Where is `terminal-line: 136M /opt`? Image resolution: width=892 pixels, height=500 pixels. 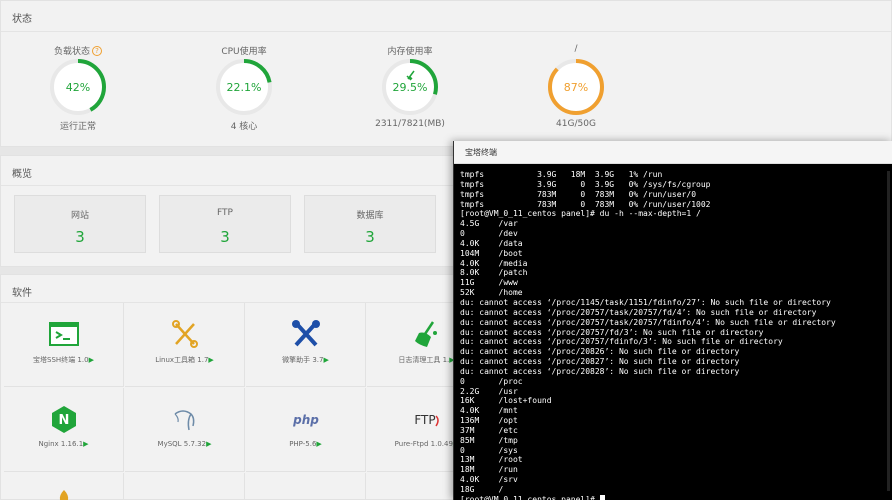
terminal-line: 136M /opt is located at coordinates (489, 421).